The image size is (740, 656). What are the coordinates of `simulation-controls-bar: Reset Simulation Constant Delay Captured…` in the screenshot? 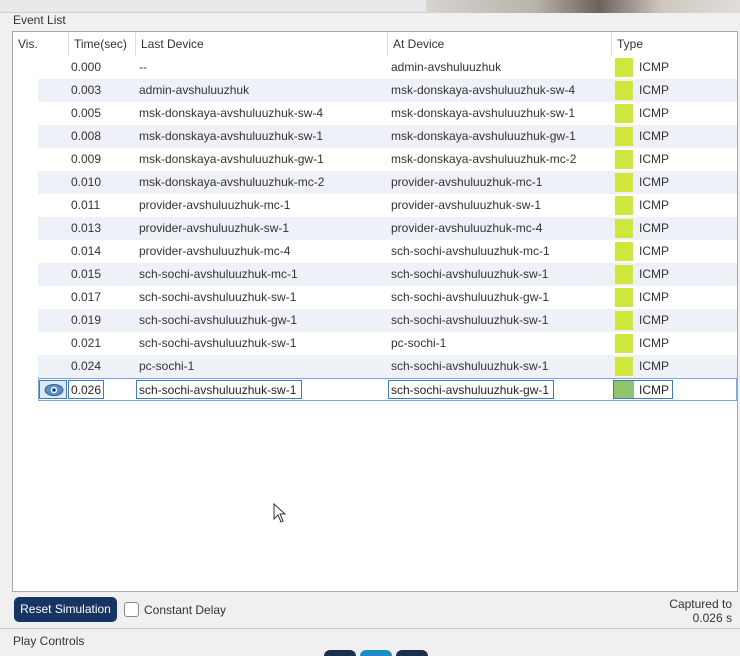 It's located at (375, 610).